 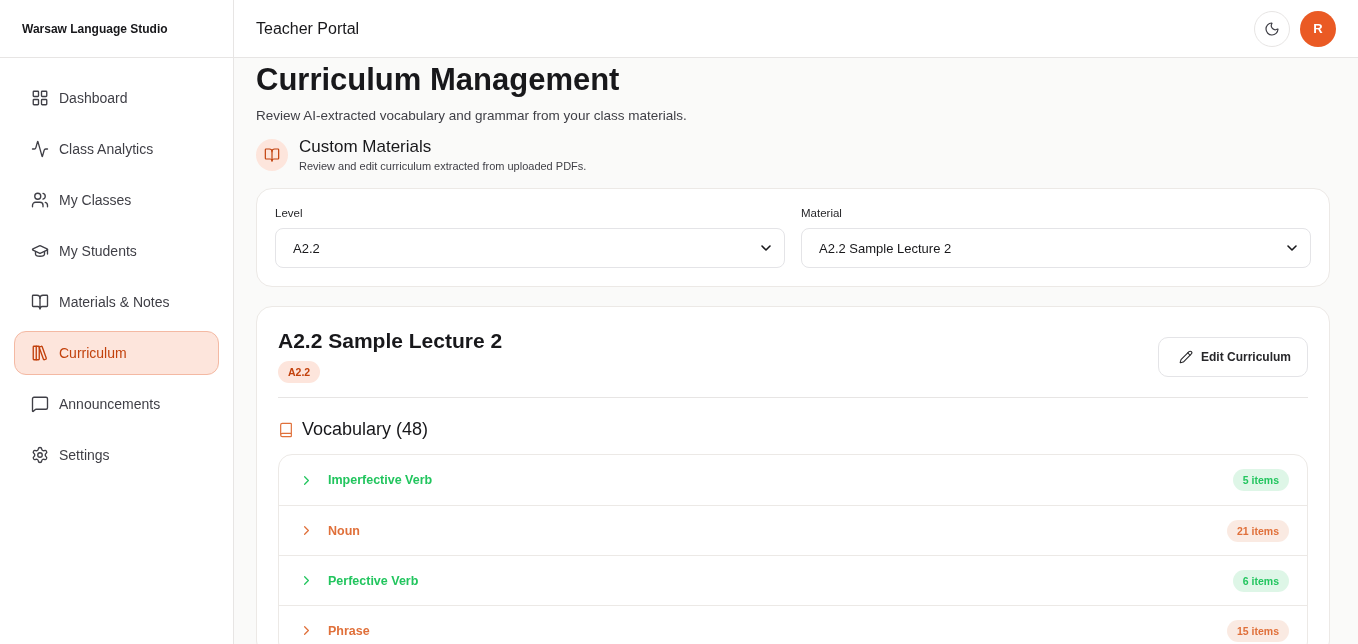 What do you see at coordinates (116, 455) in the screenshot?
I see `sidebar-item: Settings` at bounding box center [116, 455].